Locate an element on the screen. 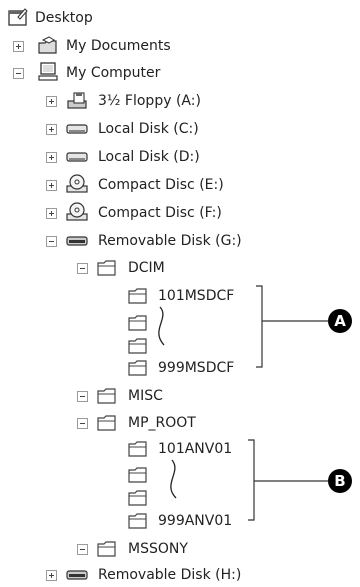 The width and height of the screenshot is (360, 587). tree-item-999anv01: 999ANV01 is located at coordinates (180, 521).